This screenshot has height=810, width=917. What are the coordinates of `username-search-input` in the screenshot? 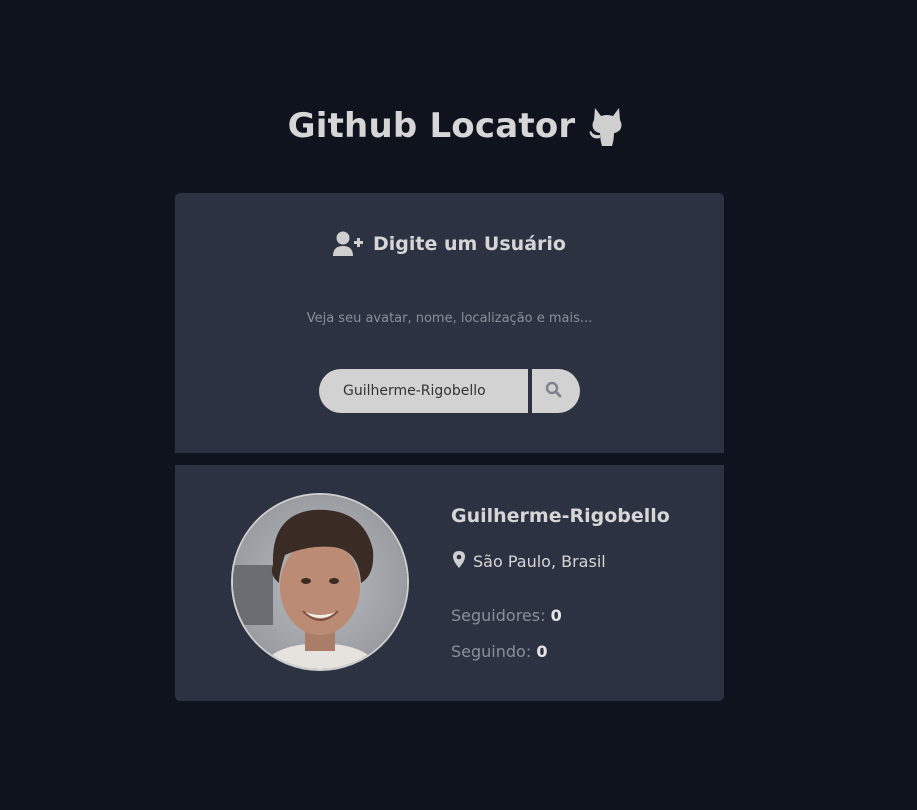 It's located at (423, 391).